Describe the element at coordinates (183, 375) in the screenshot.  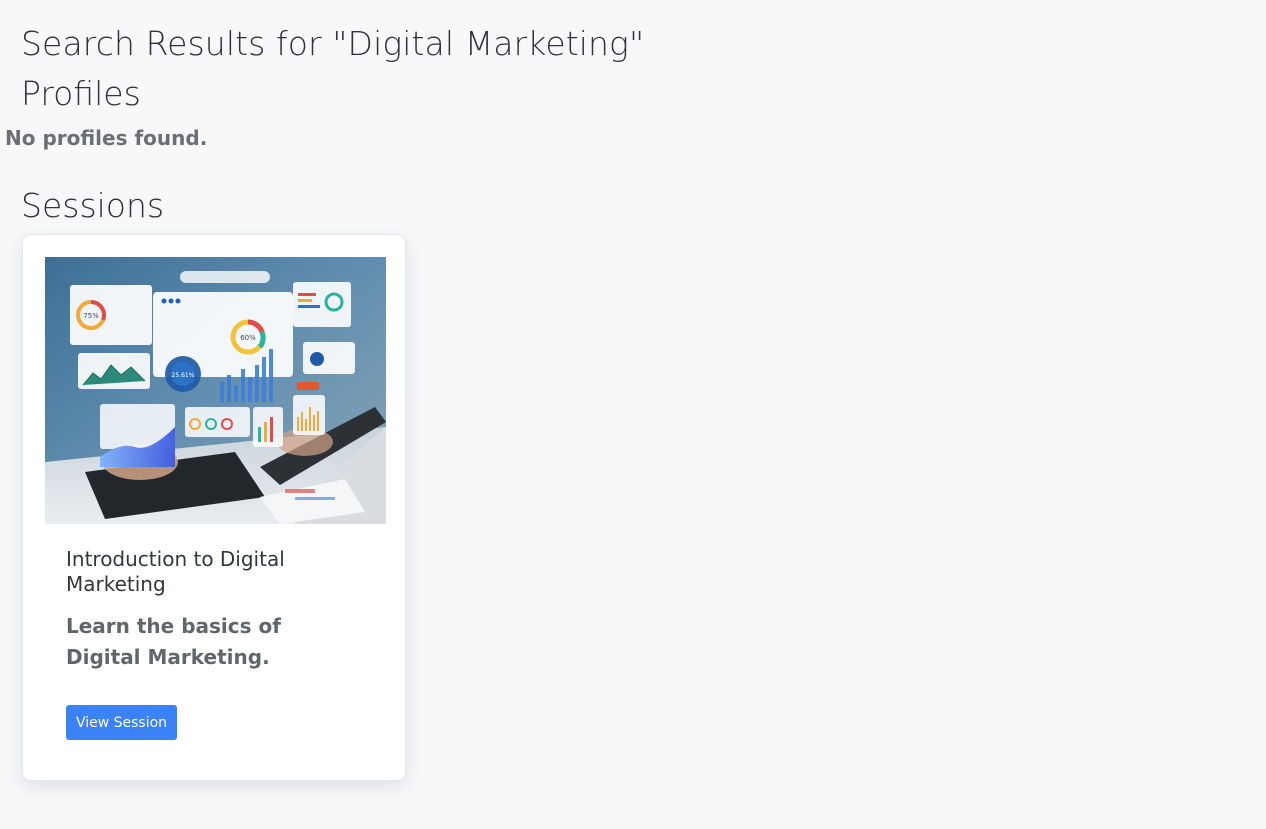
I see `image-stat-25: 25.61%` at that location.